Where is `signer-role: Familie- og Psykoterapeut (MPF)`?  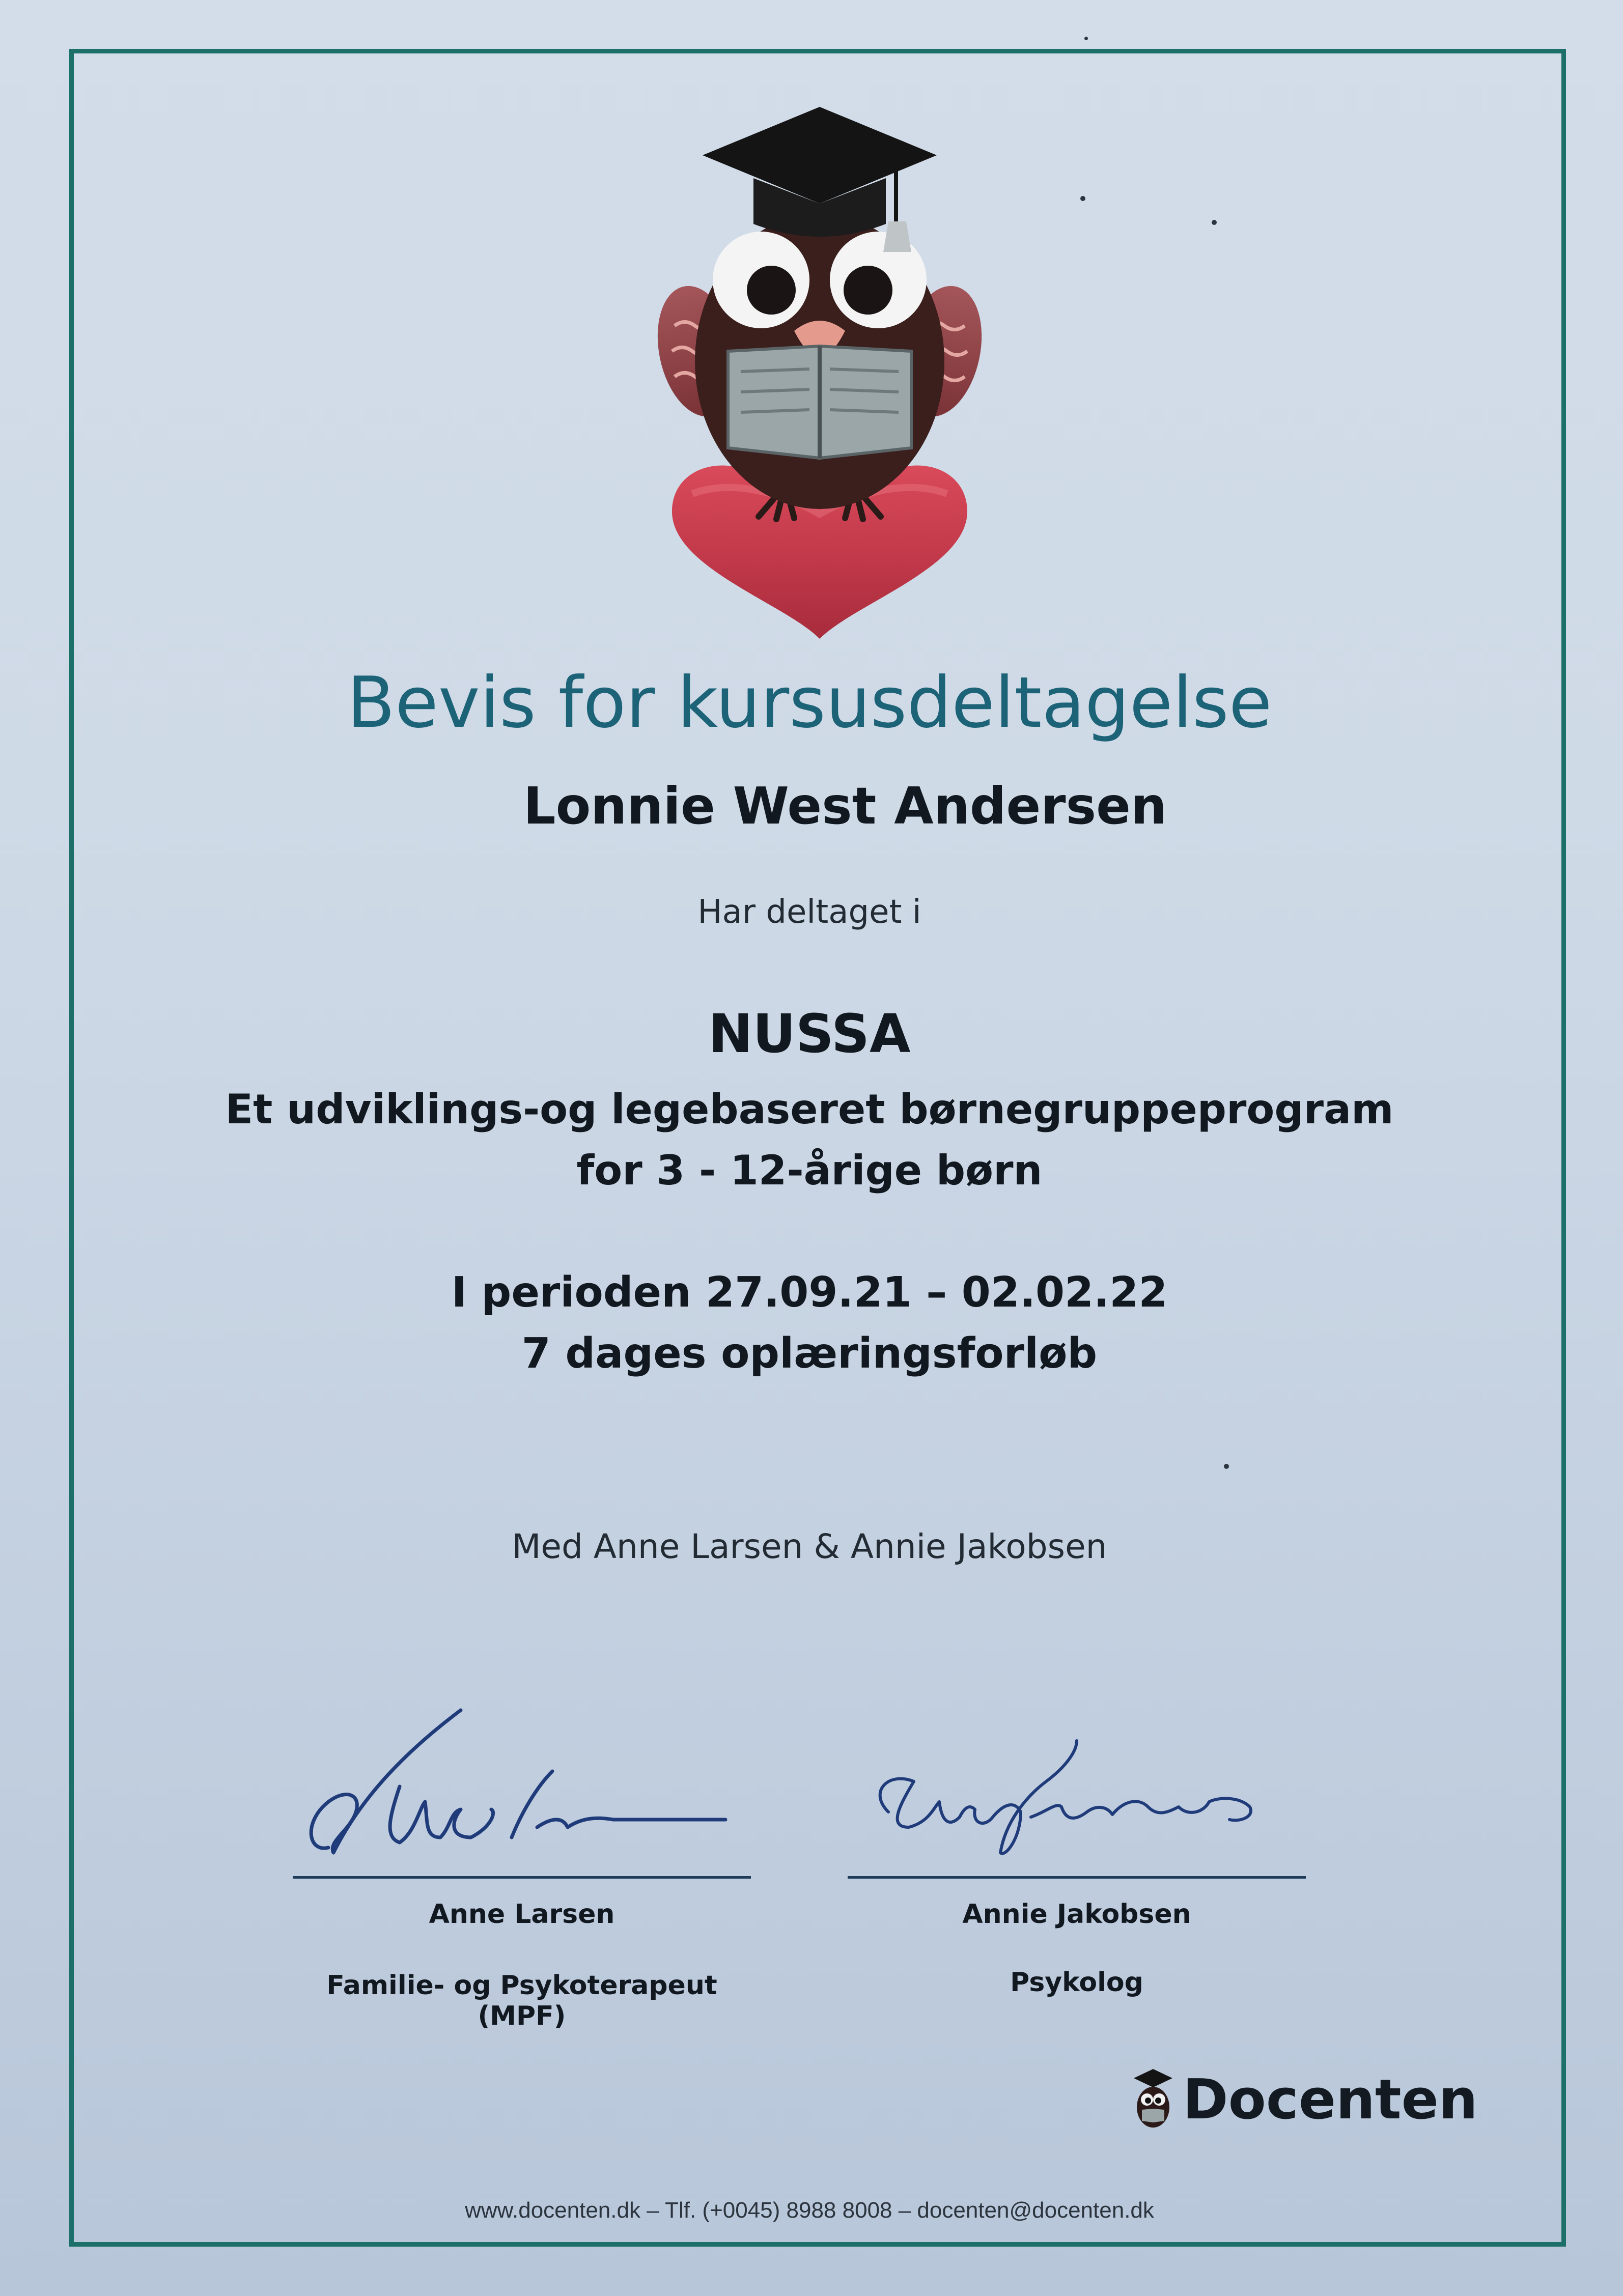
signer-role: Familie- og Psykoterapeut (MPF) is located at coordinates (521, 2000).